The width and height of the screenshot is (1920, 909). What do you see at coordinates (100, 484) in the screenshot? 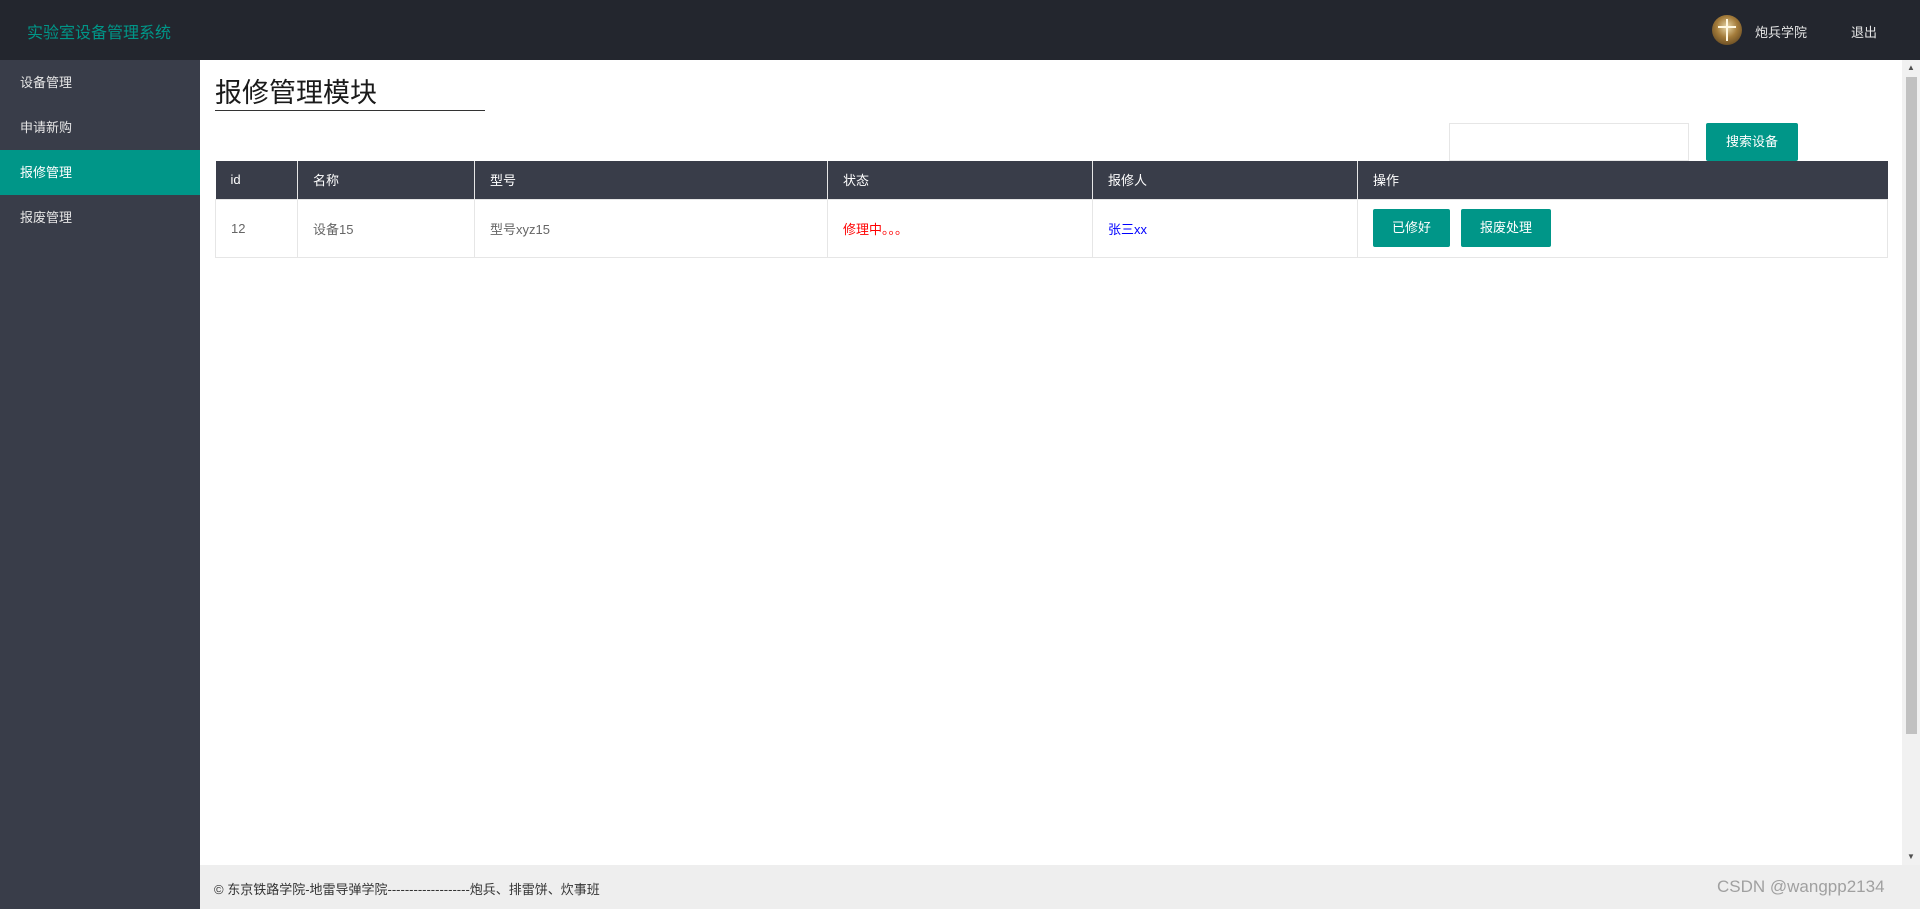
I see `sidebar-nav: 设备管理 申请新购 报修管理 报废管理` at bounding box center [100, 484].